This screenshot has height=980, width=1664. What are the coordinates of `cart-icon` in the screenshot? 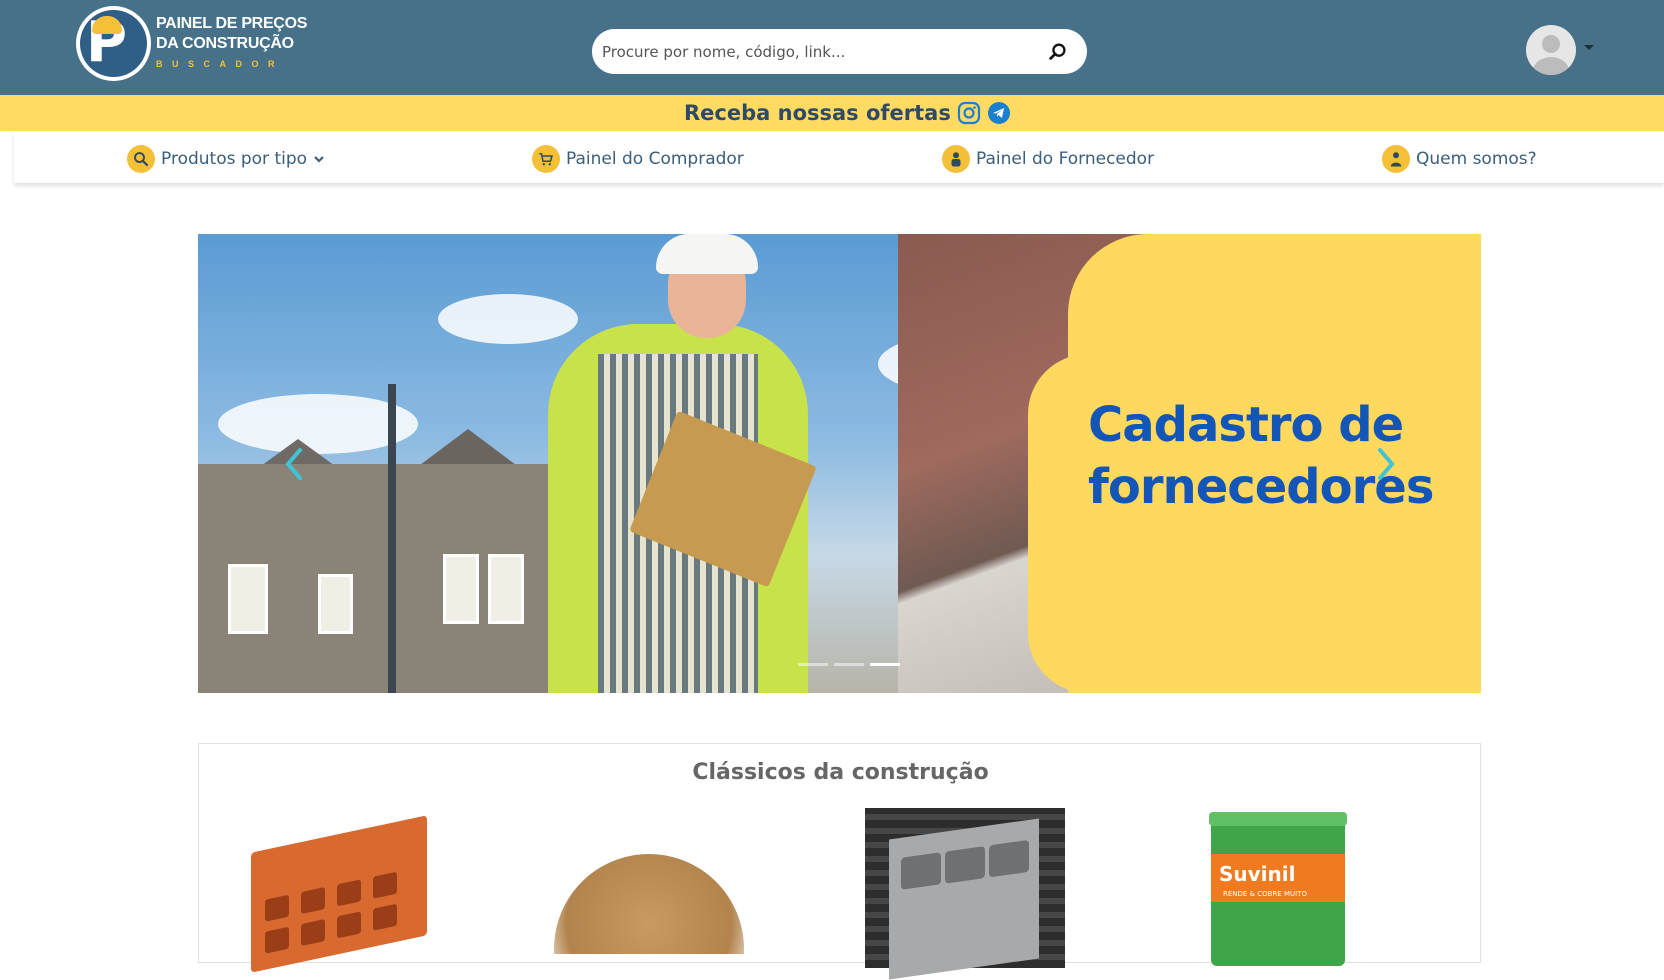 It's located at (546, 159).